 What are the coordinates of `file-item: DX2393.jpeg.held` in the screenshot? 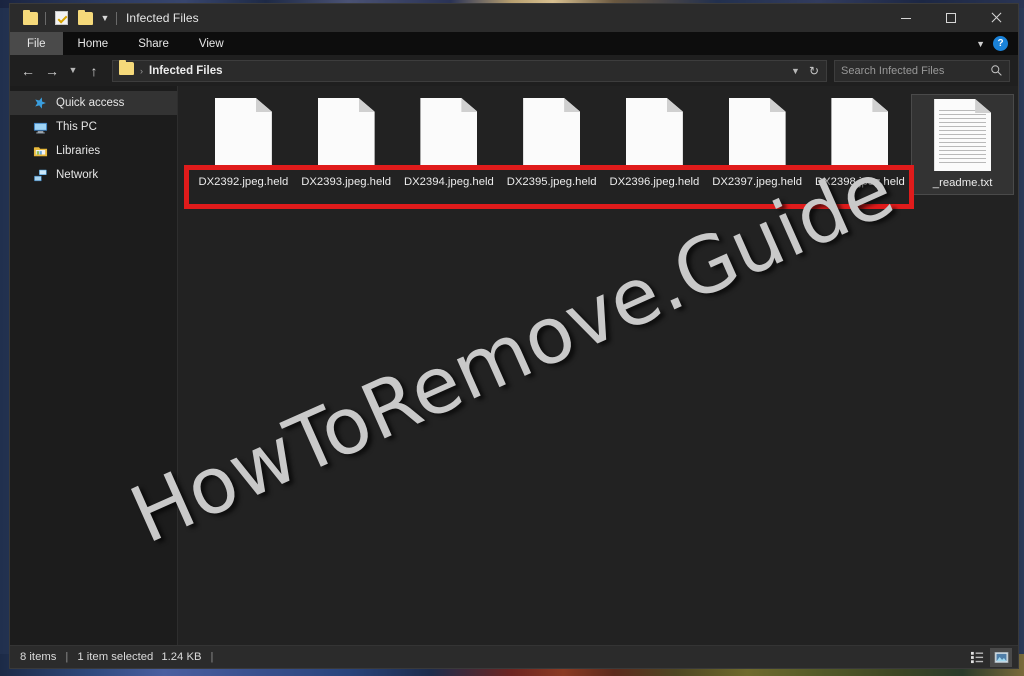 It's located at (346, 144).